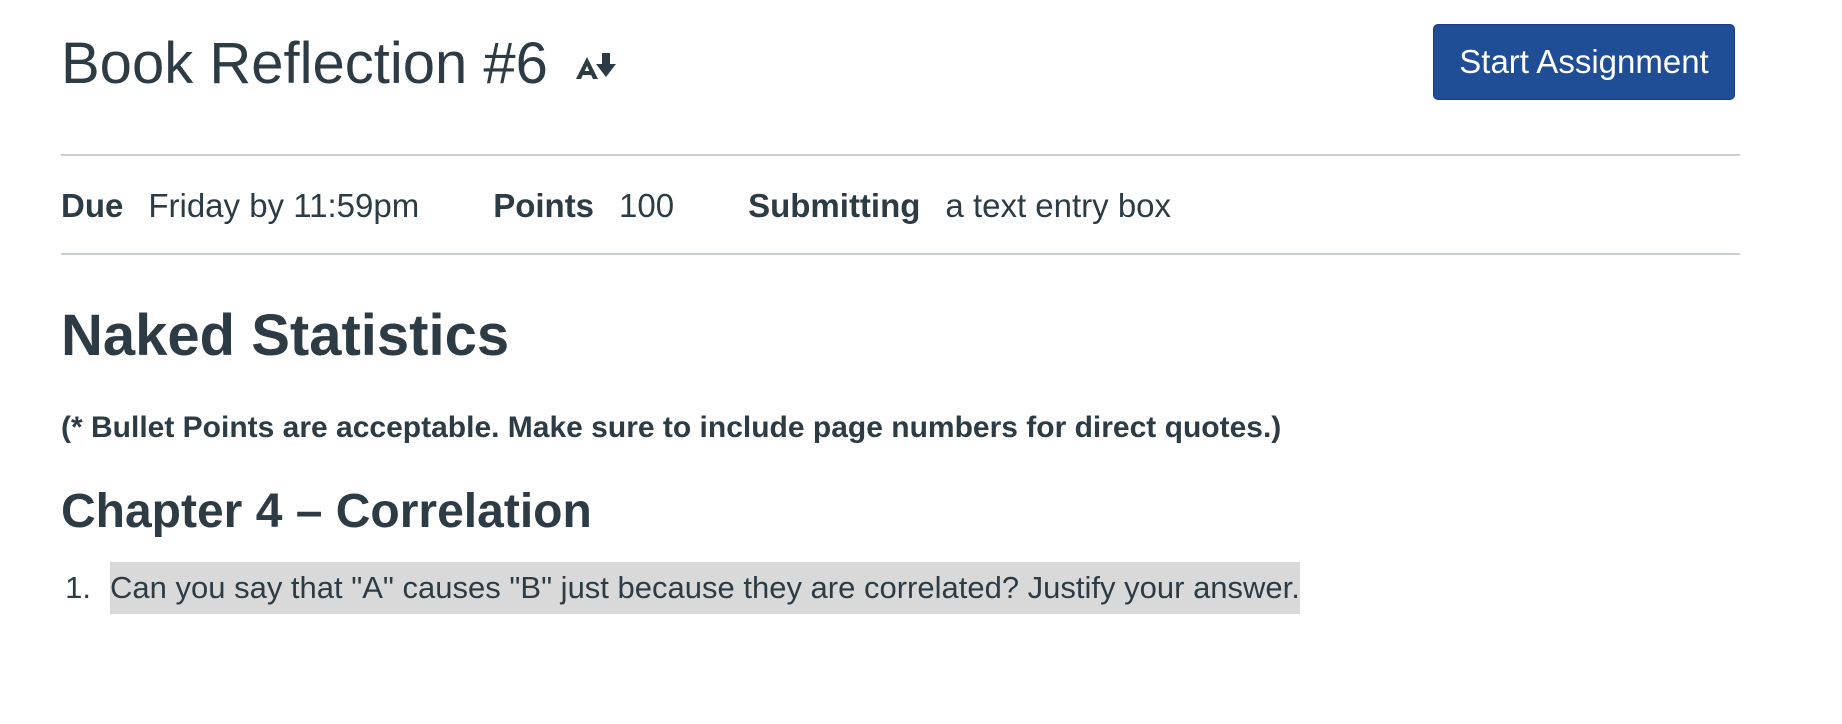 This screenshot has height=724, width=1842. I want to click on page-title: Book Reflection #6, so click(304, 63).